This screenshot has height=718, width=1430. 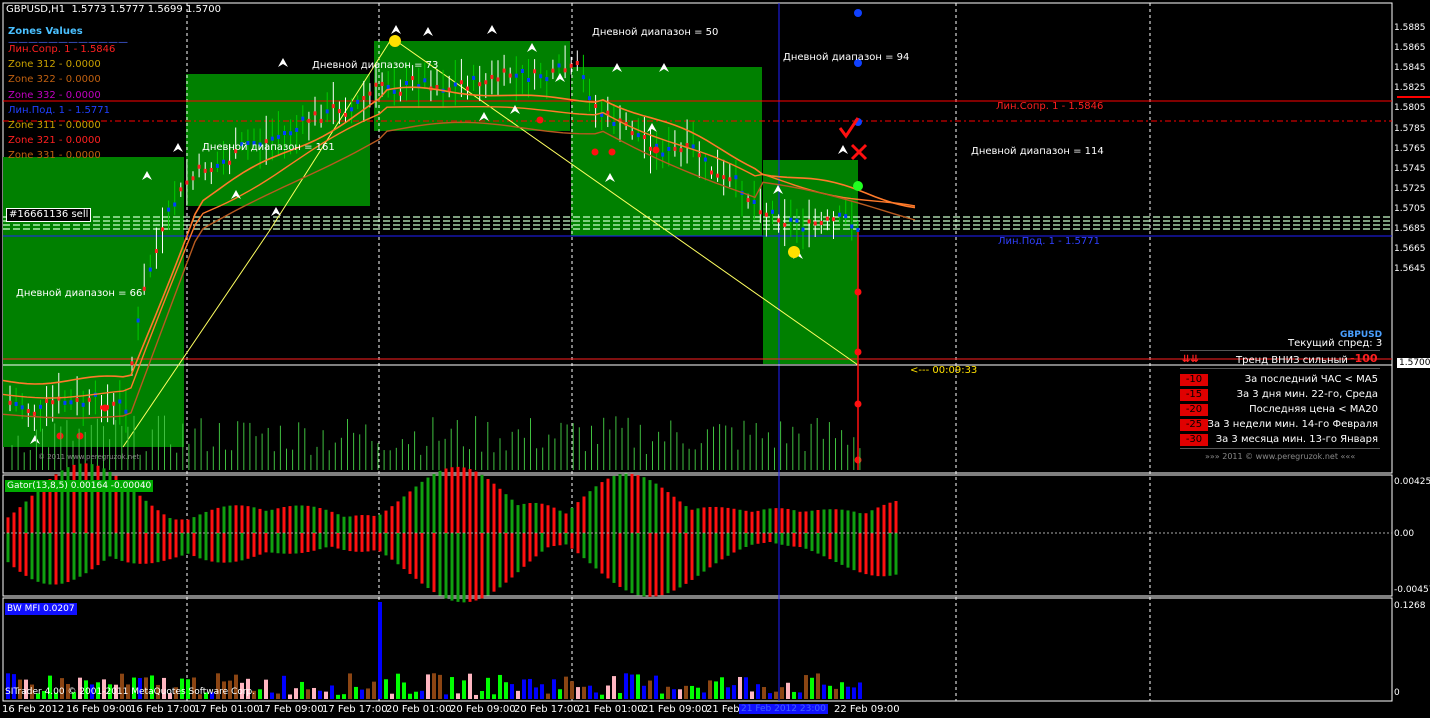 I want to click on time-axis-label: 22 Feb 09:00, so click(x=867, y=709).